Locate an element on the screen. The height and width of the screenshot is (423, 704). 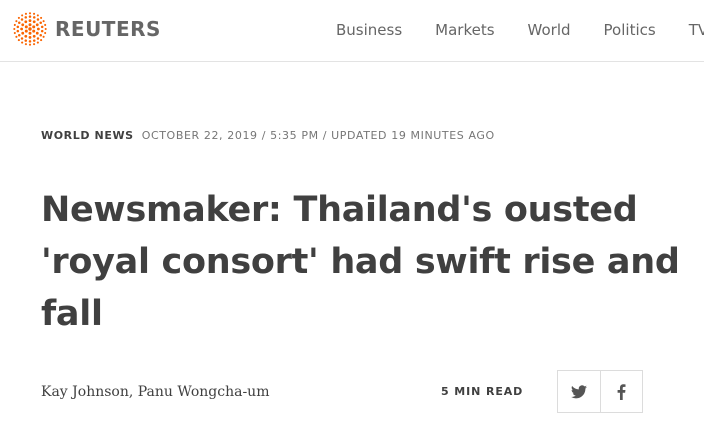
nav-item-tv: TV is located at coordinates (696, 30).